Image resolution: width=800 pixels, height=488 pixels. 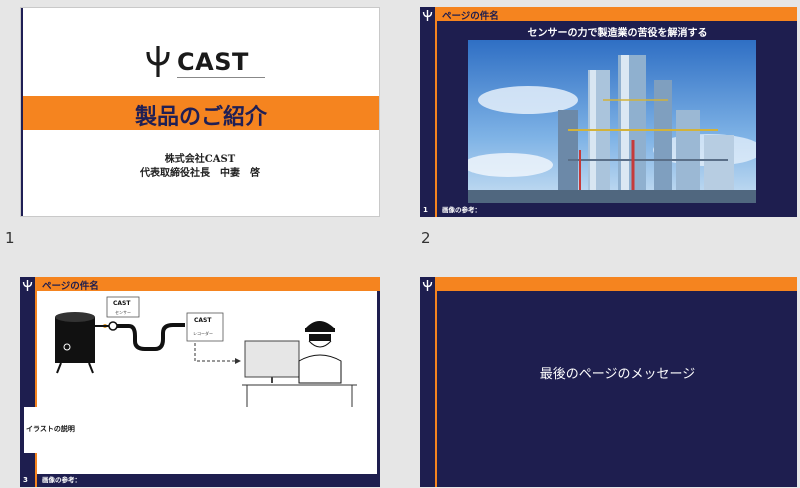 I want to click on illustration-caption: イラストの説明, so click(x=50, y=429).